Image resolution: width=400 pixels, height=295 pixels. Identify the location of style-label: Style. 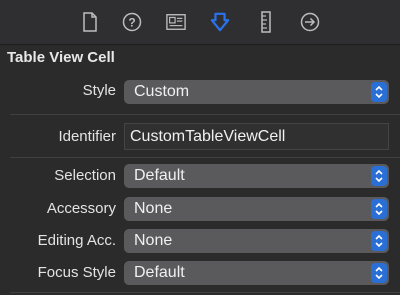
(99, 90).